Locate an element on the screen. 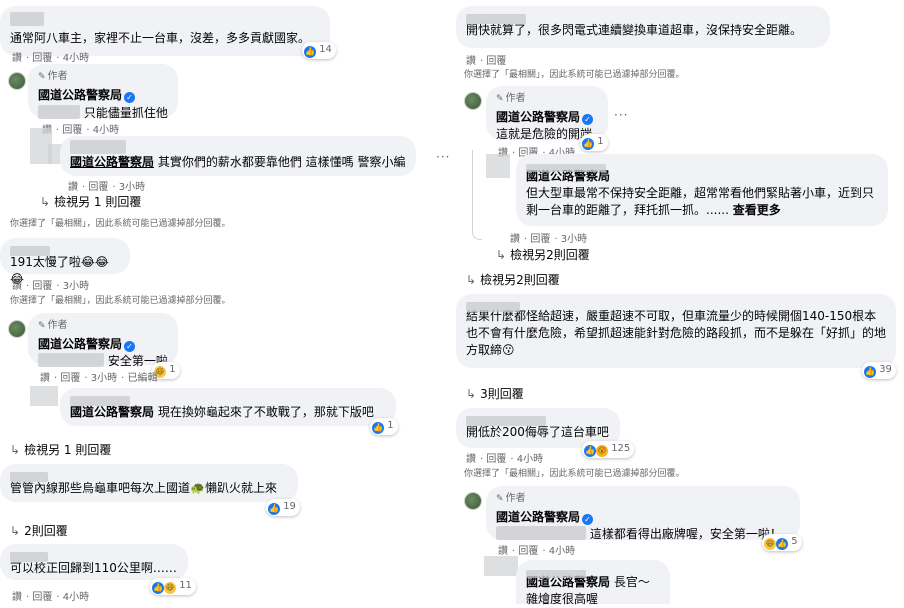 Image resolution: width=904 pixels, height=608 pixels. reaction-count: 👍 😮 125 is located at coordinates (608, 449).